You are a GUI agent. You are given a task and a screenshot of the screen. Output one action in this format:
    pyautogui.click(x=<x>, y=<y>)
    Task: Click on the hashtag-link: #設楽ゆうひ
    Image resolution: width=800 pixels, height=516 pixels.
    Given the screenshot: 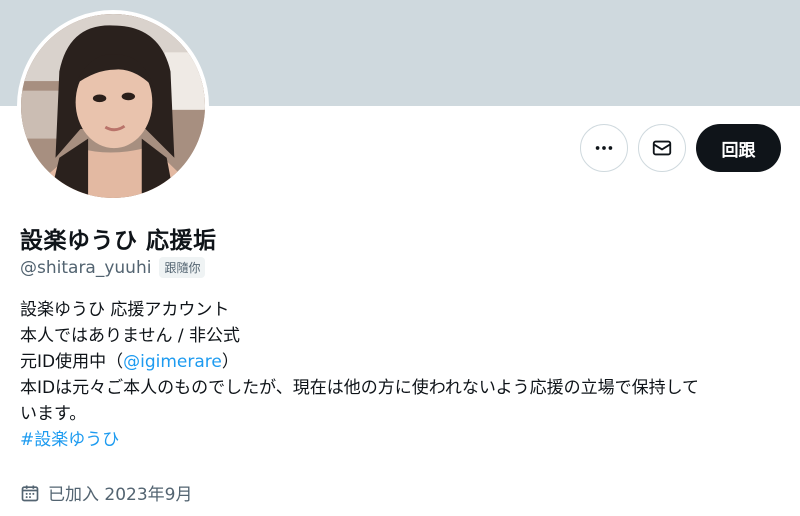 What is the action you would take?
    pyautogui.click(x=405, y=440)
    